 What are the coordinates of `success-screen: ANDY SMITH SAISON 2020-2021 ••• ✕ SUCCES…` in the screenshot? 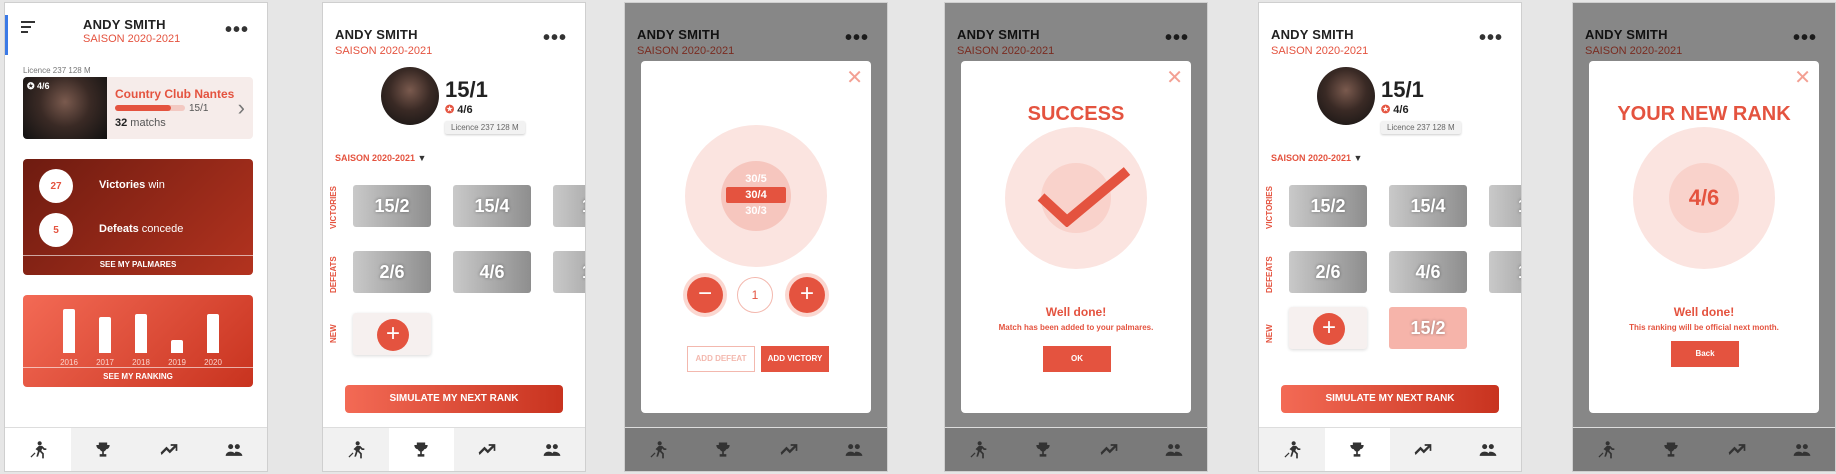 It's located at (1076, 237).